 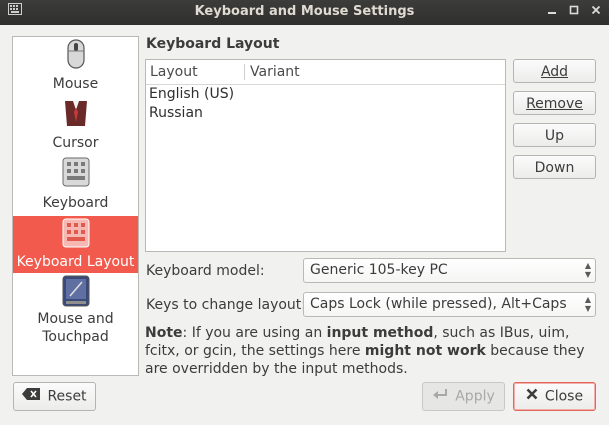 What do you see at coordinates (213, 44) in the screenshot?
I see `section-title: Keyboard Layout` at bounding box center [213, 44].